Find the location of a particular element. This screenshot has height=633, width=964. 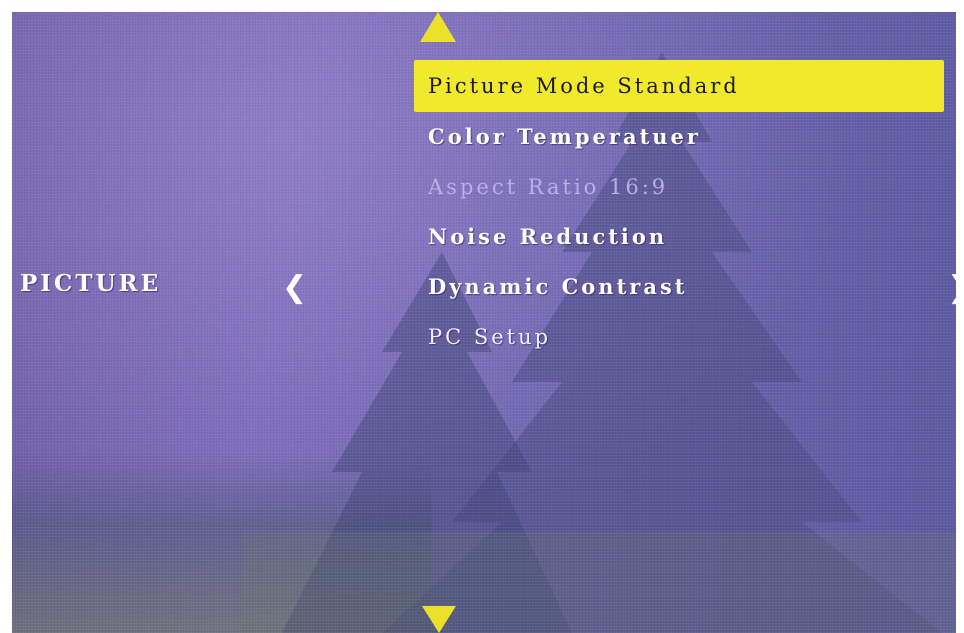

triangle-up-icon is located at coordinates (438, 27).